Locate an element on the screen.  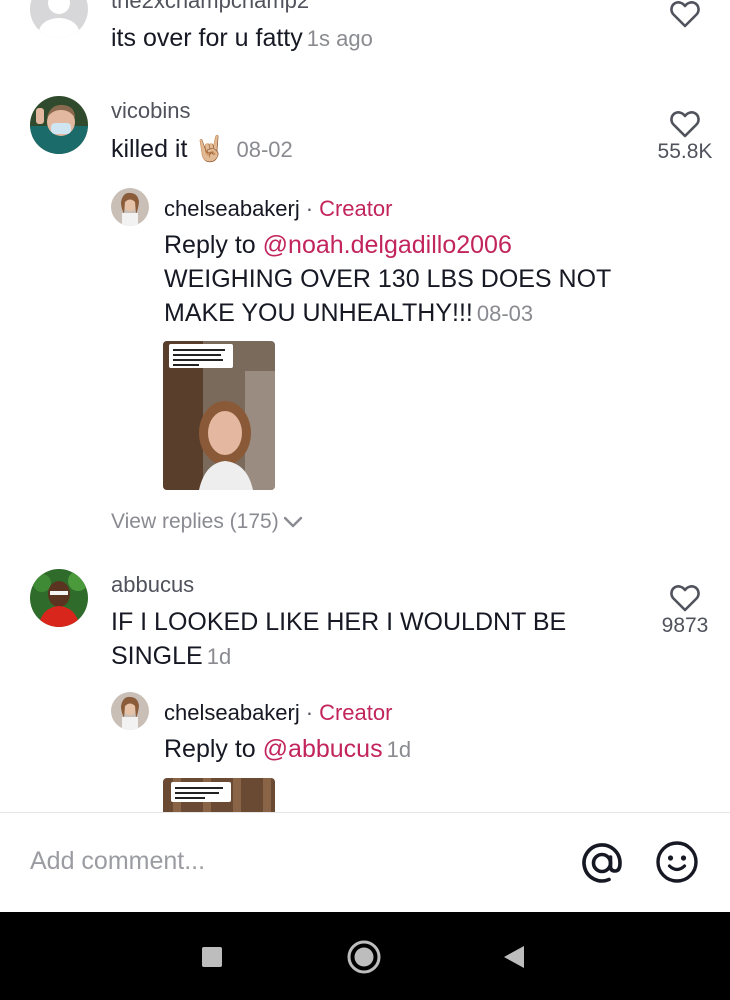
comment-body-line1: IF I LOOKED LIKE HER I WOULDNT BE is located at coordinates (339, 622).